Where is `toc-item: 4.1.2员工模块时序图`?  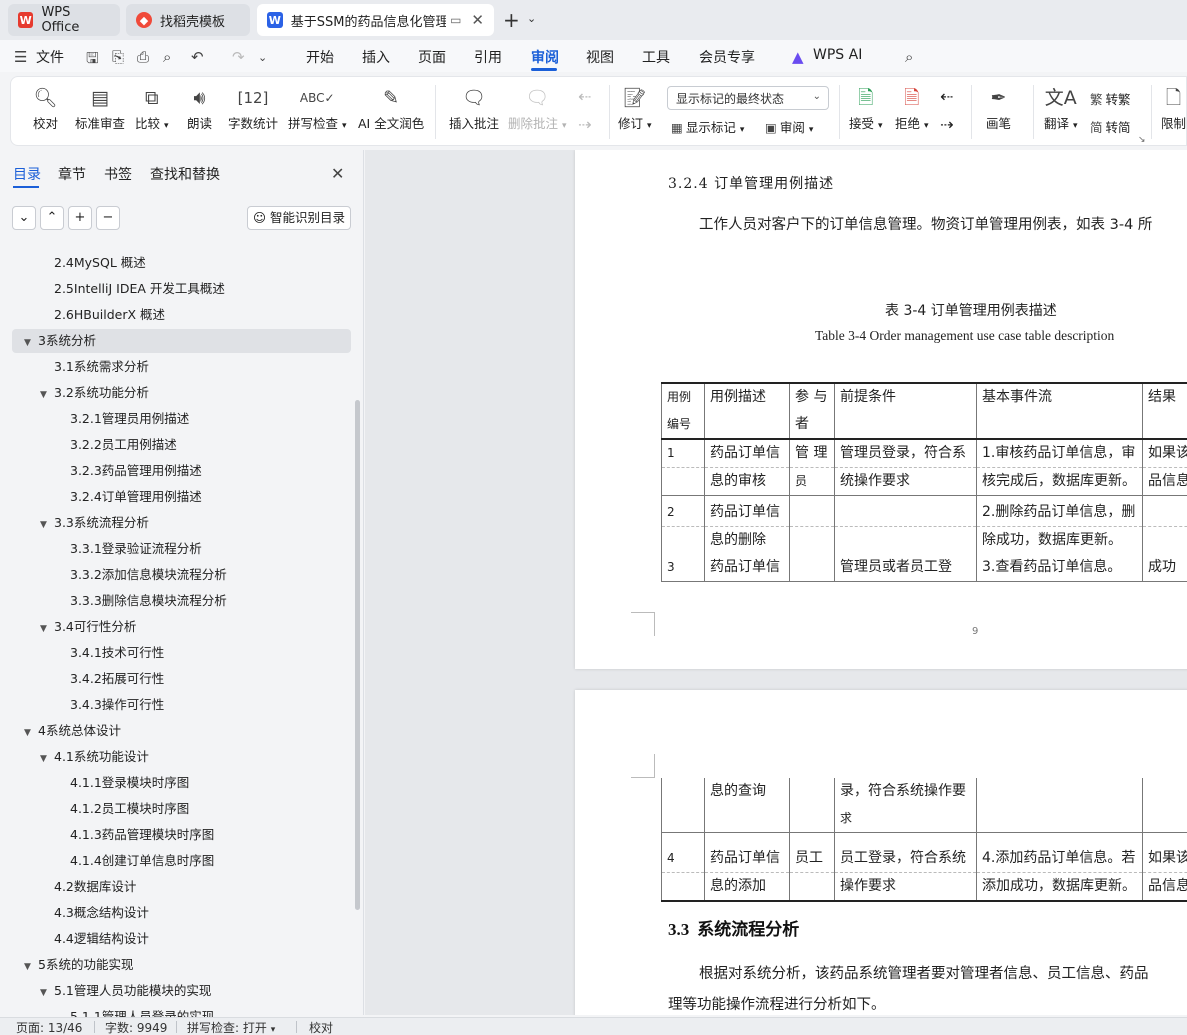
toc-item: 4.1.2员工模块时序图 is located at coordinates (129, 809).